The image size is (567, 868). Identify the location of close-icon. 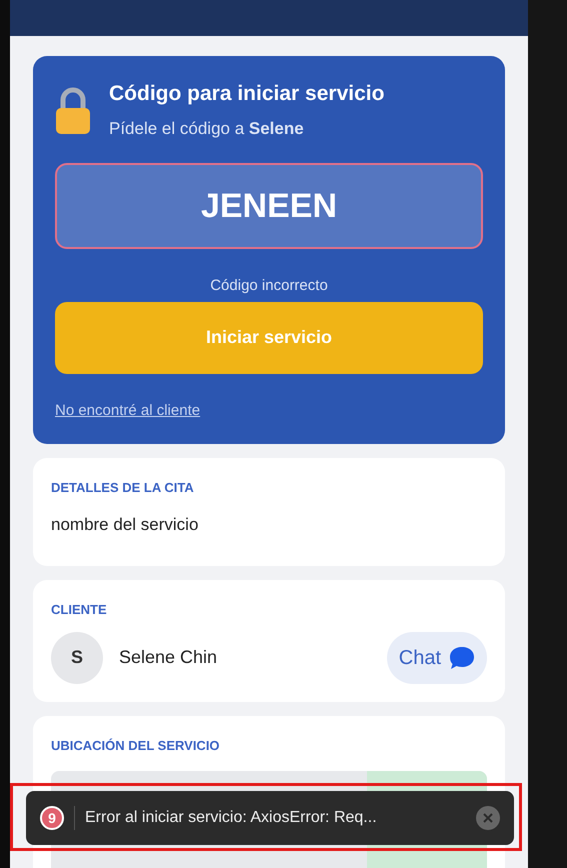
(488, 818).